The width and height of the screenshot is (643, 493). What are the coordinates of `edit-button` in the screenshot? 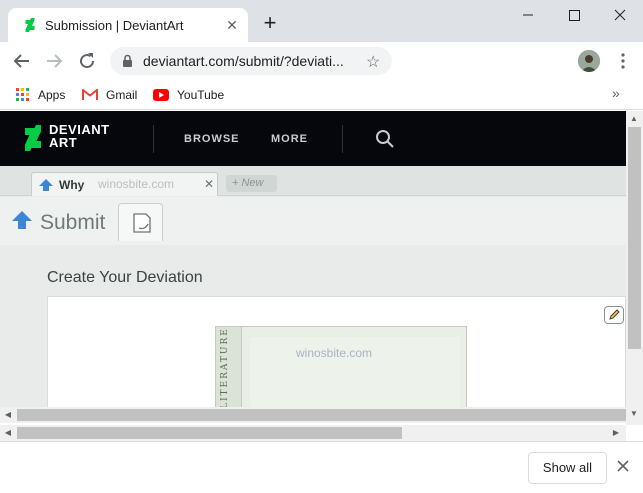 It's located at (614, 315).